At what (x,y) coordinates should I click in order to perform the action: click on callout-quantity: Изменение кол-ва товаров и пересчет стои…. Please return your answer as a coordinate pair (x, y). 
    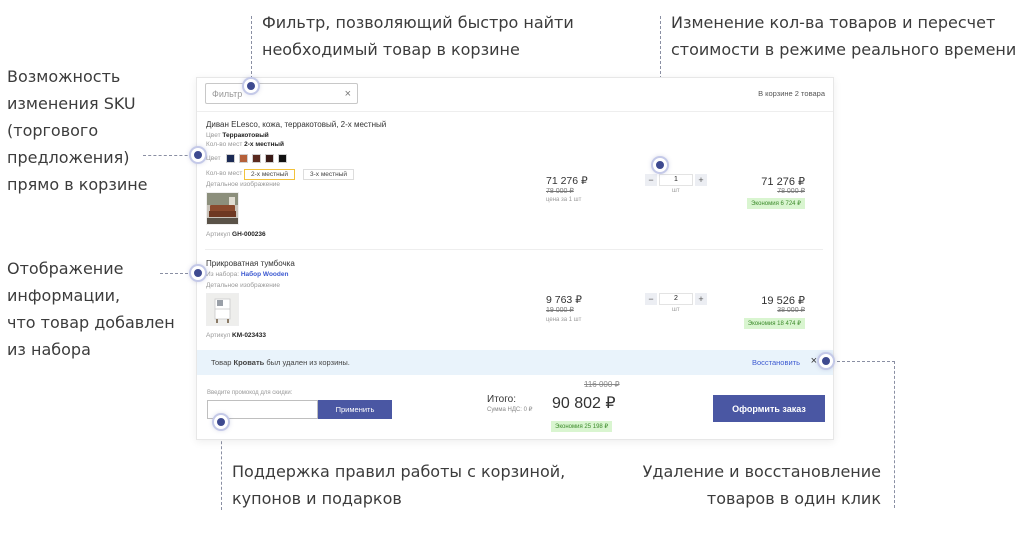
    Looking at the image, I should click on (843, 36).